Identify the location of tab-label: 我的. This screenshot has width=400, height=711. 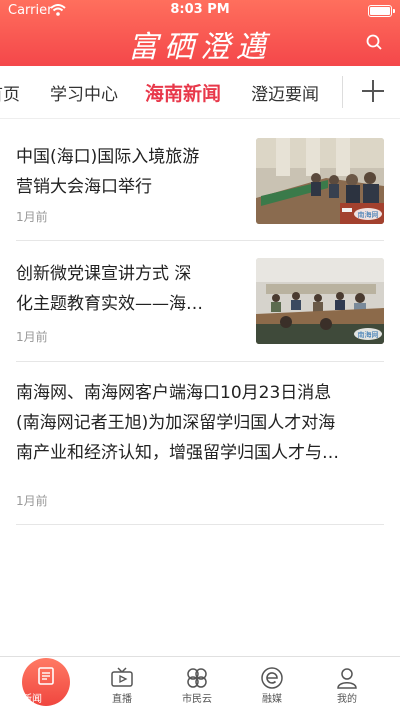
(347, 699).